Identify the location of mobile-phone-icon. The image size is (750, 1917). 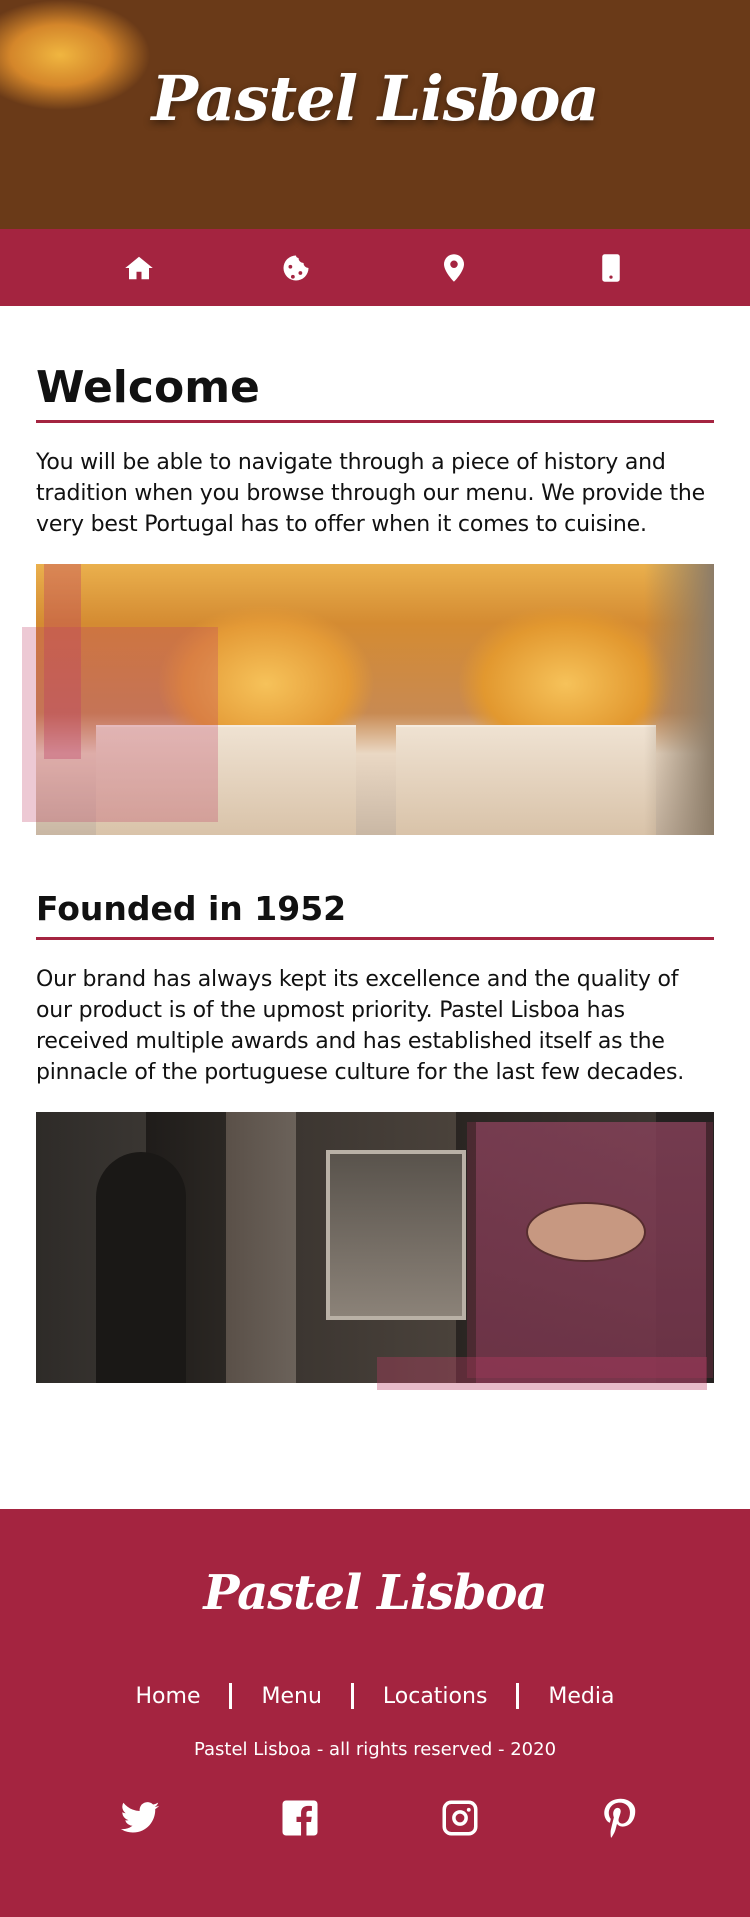
(611, 267).